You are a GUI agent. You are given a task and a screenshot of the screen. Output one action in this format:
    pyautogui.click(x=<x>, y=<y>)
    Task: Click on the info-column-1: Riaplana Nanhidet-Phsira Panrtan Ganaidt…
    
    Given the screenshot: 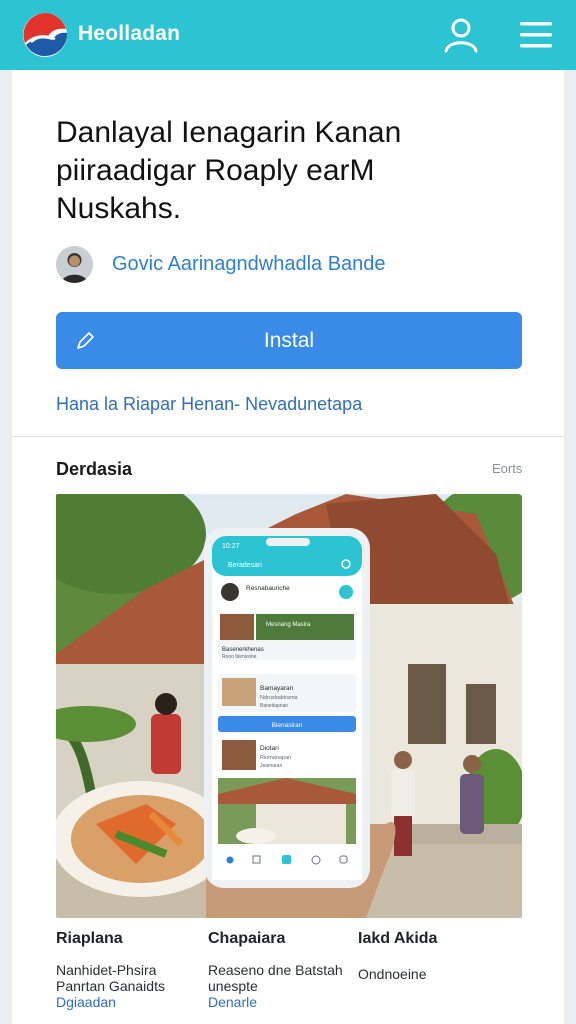 What is the action you would take?
    pyautogui.click(x=131, y=970)
    